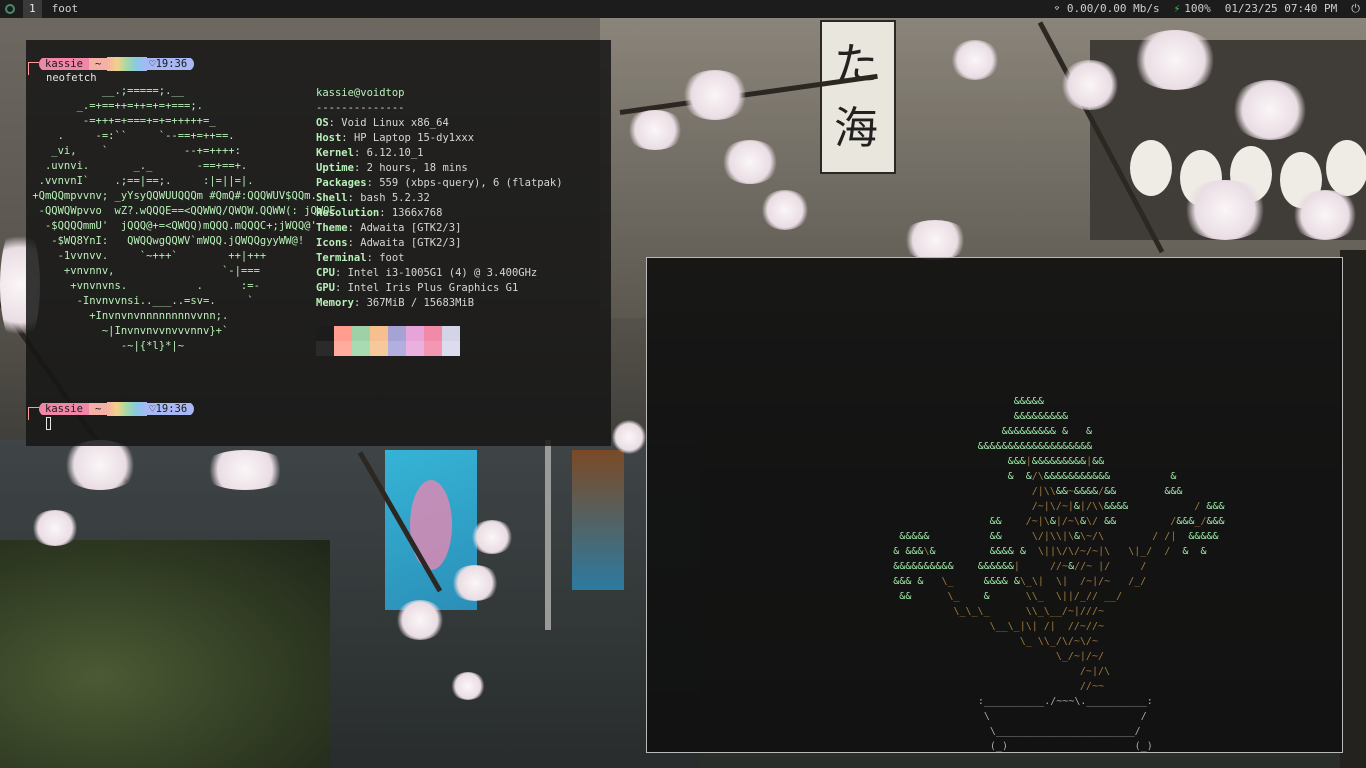 The image size is (1366, 768). Describe the element at coordinates (165, 654) in the screenshot. I see `wallpaper-bushes` at that location.